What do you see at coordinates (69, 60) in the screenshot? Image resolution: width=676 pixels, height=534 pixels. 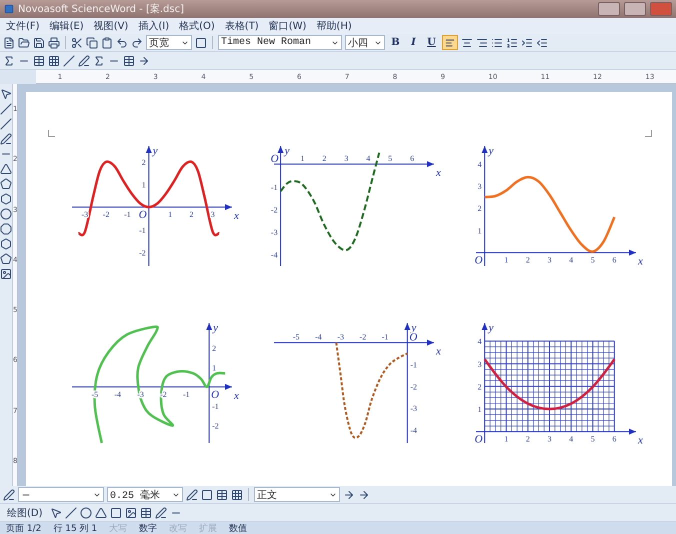 I see `slash-icon` at bounding box center [69, 60].